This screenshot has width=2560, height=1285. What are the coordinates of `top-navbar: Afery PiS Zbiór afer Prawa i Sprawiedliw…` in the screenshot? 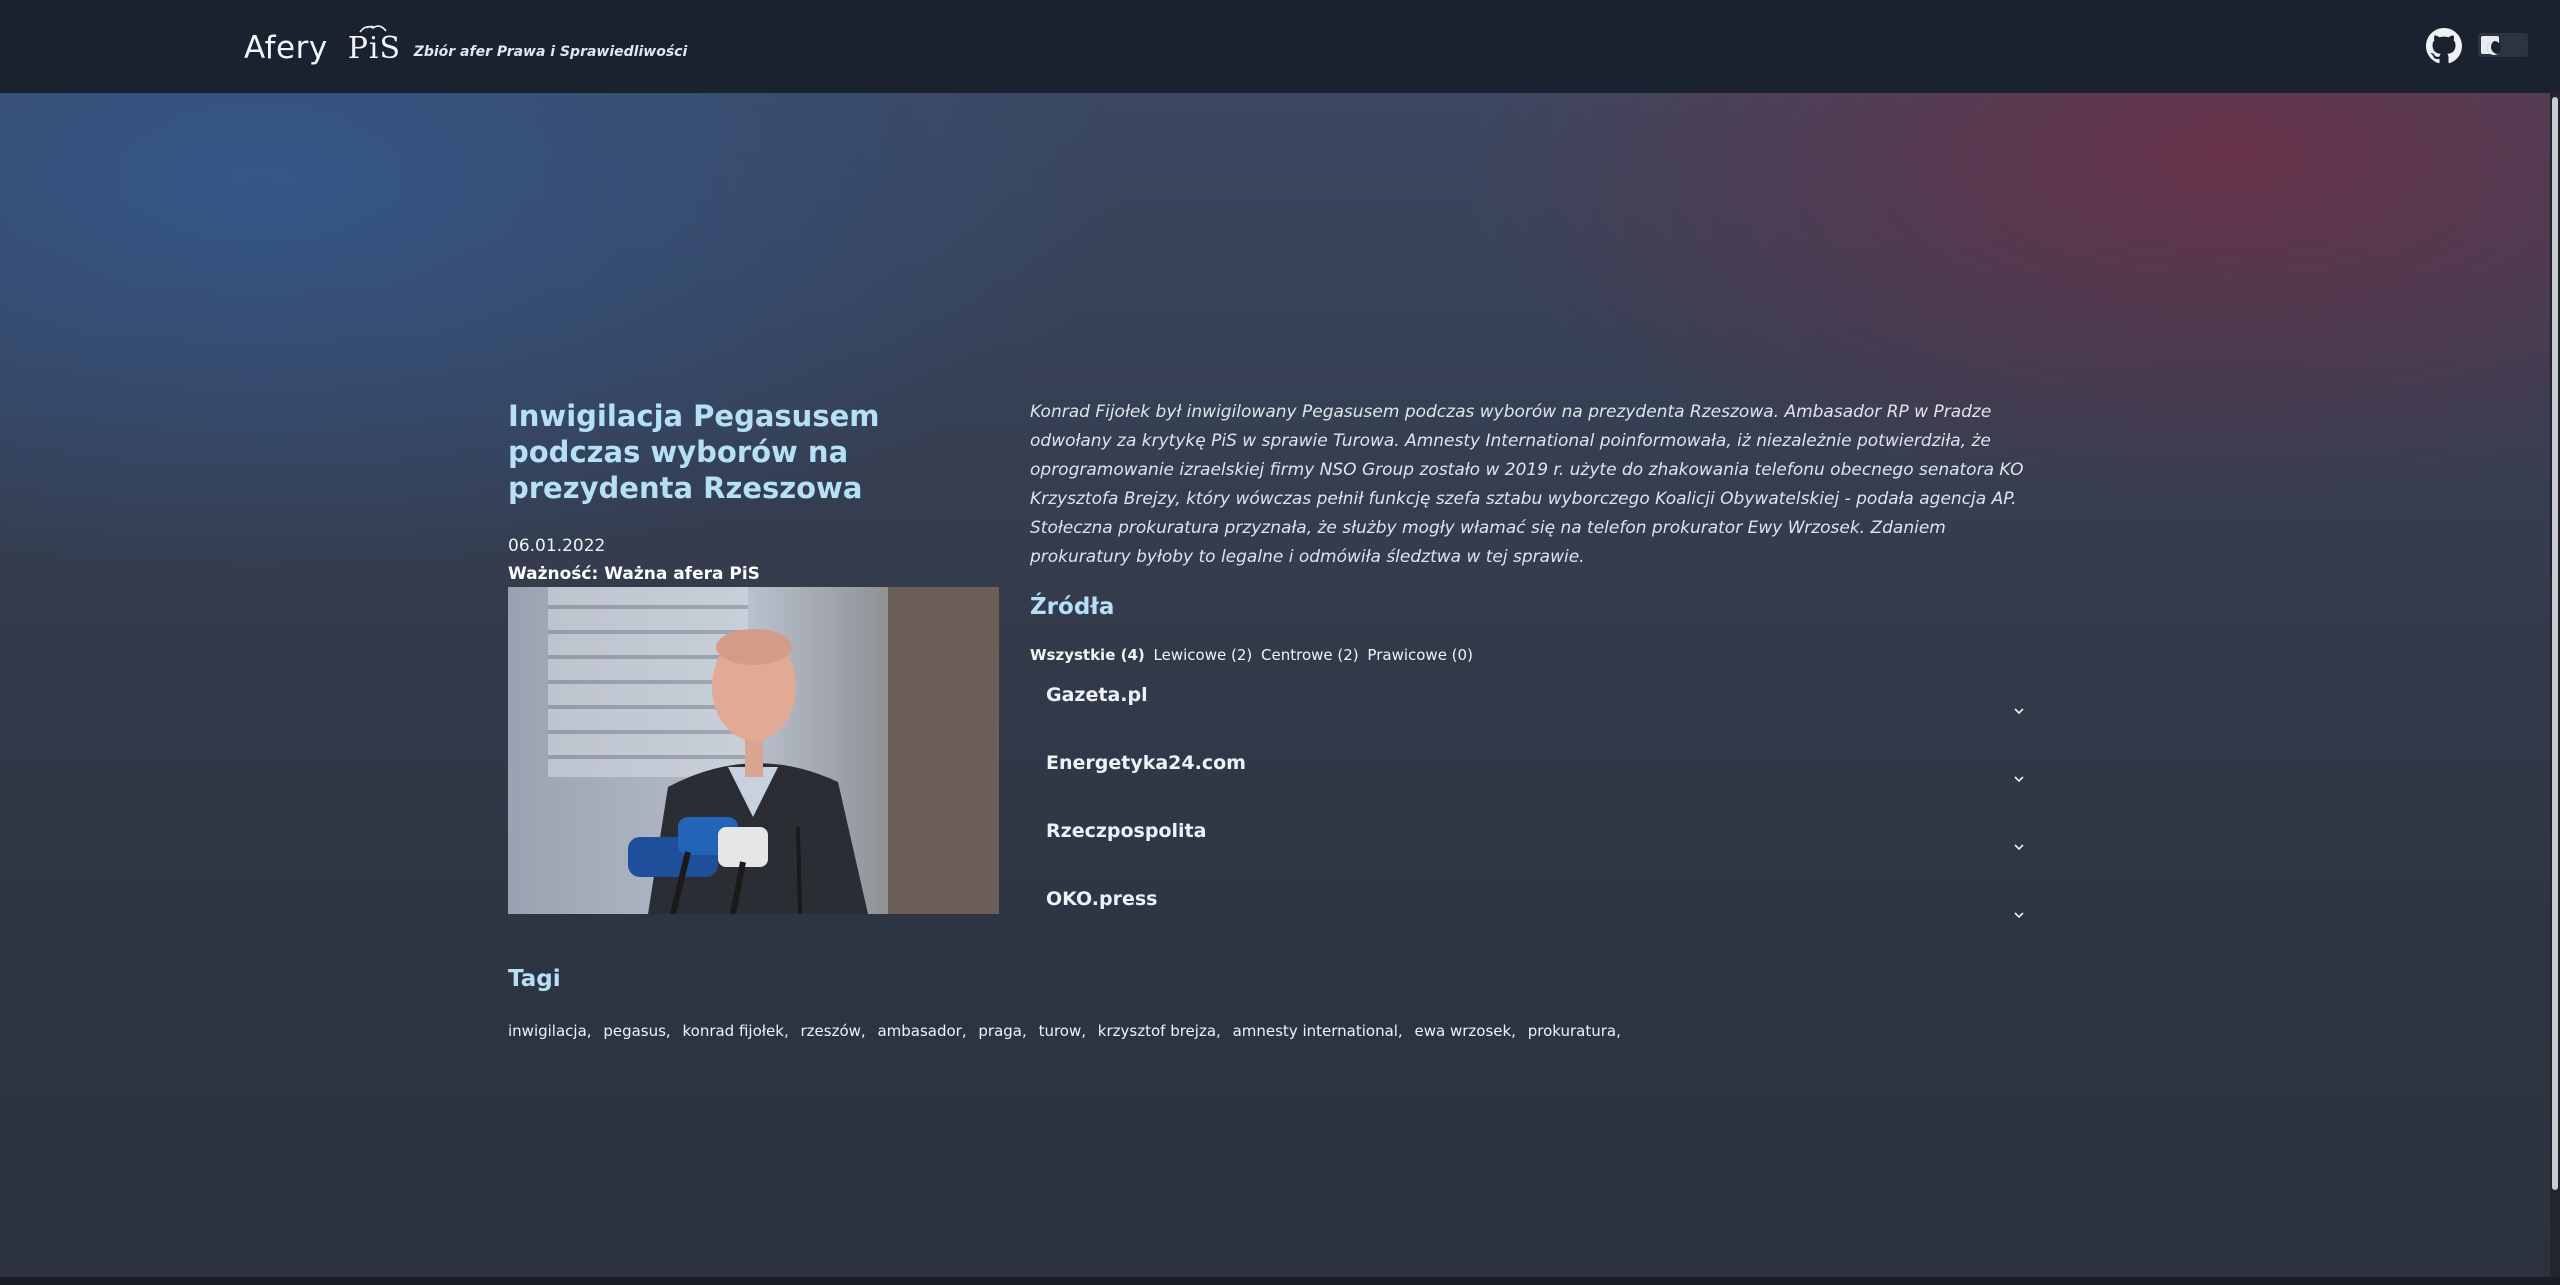 It's located at (1280, 46).